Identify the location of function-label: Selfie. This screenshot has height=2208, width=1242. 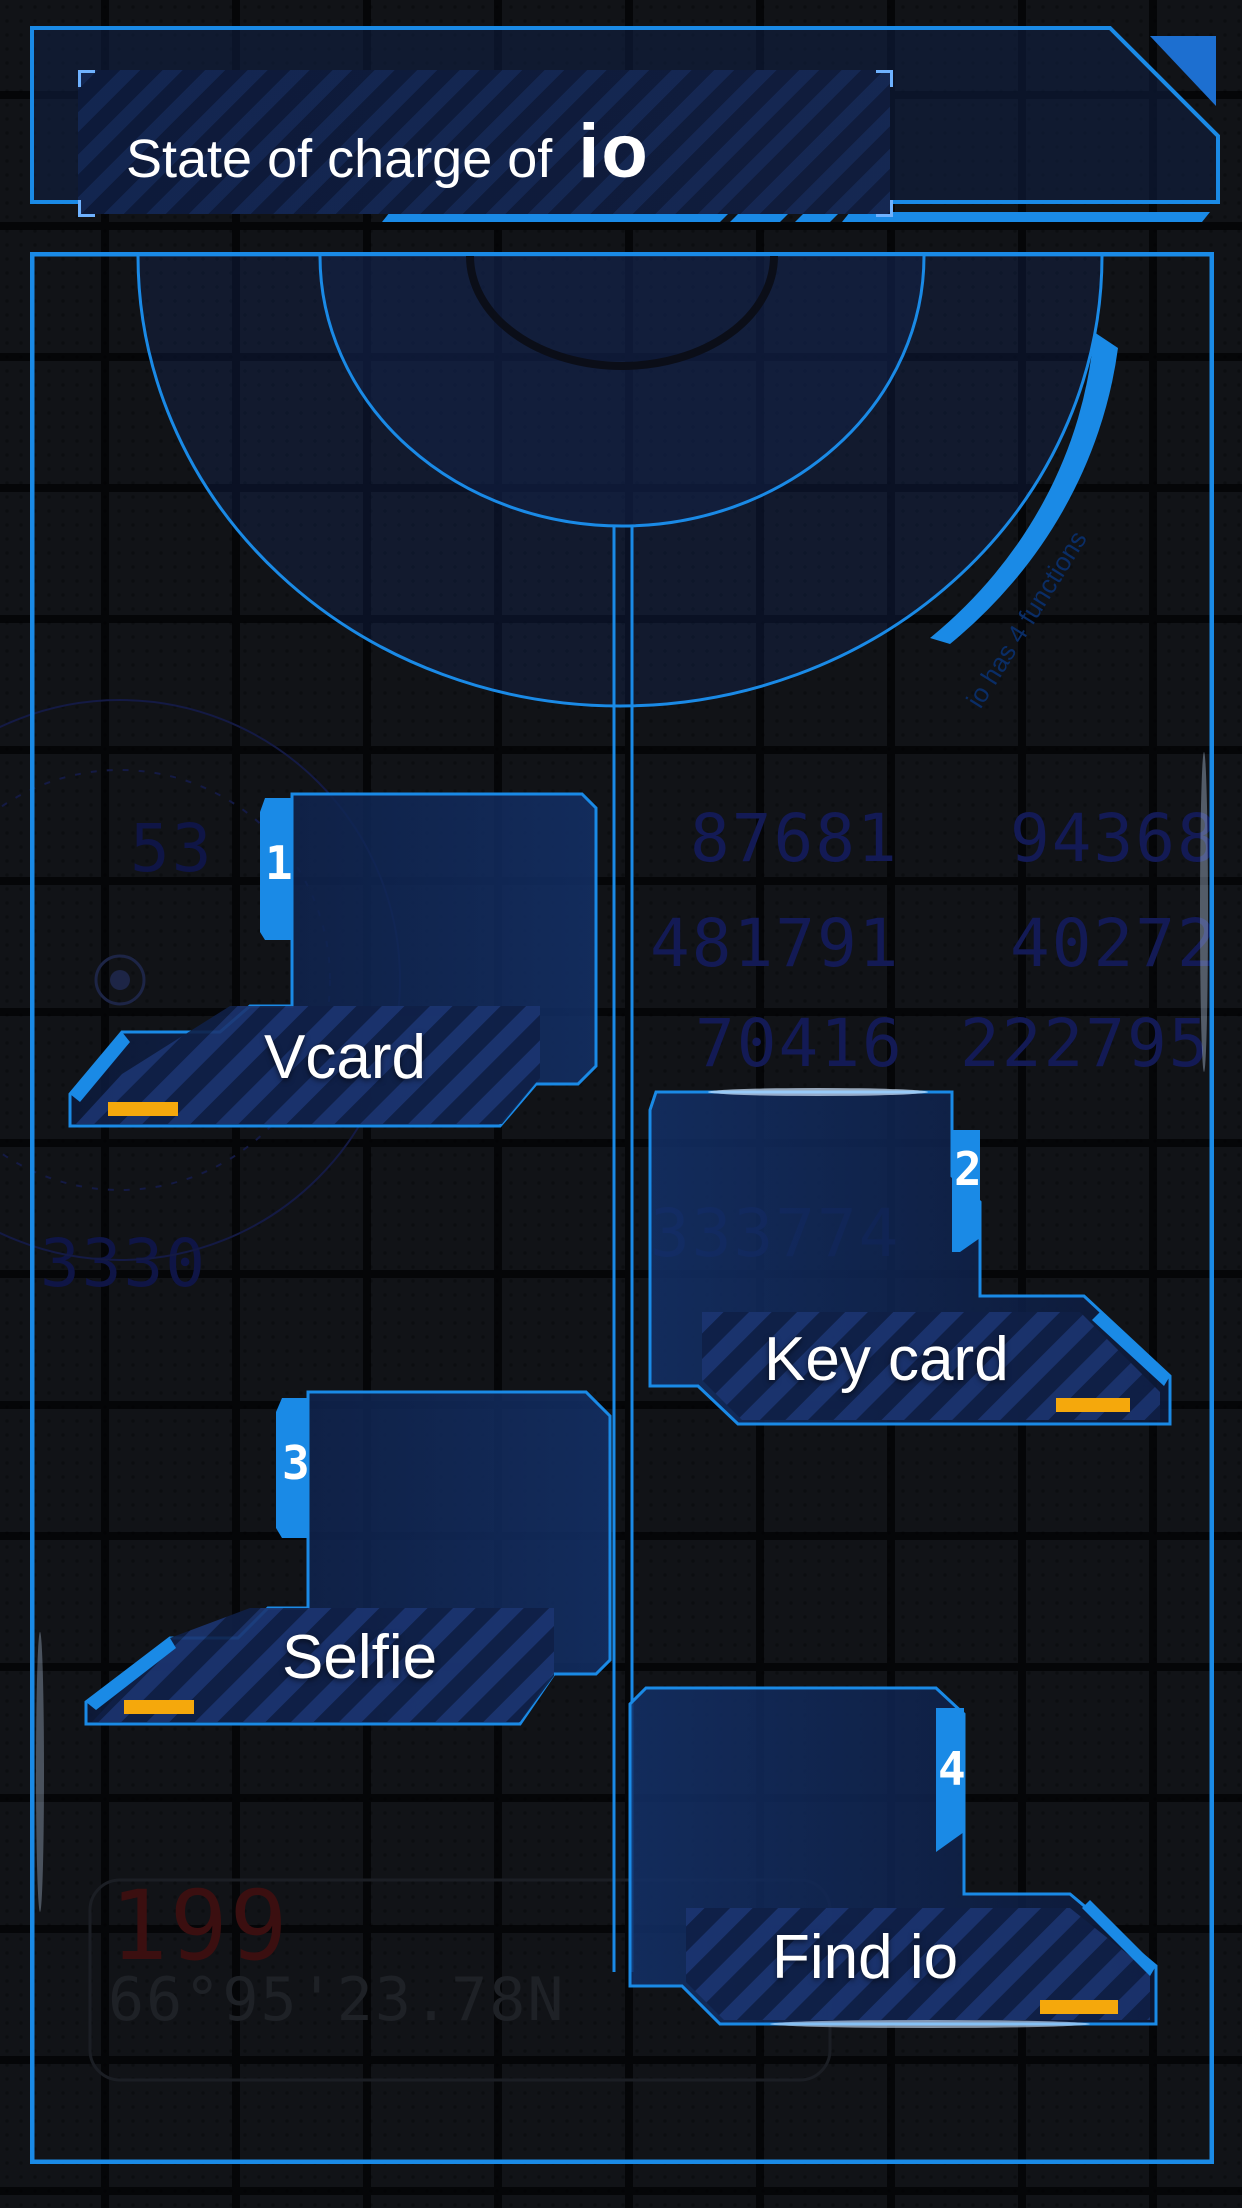
(360, 1657).